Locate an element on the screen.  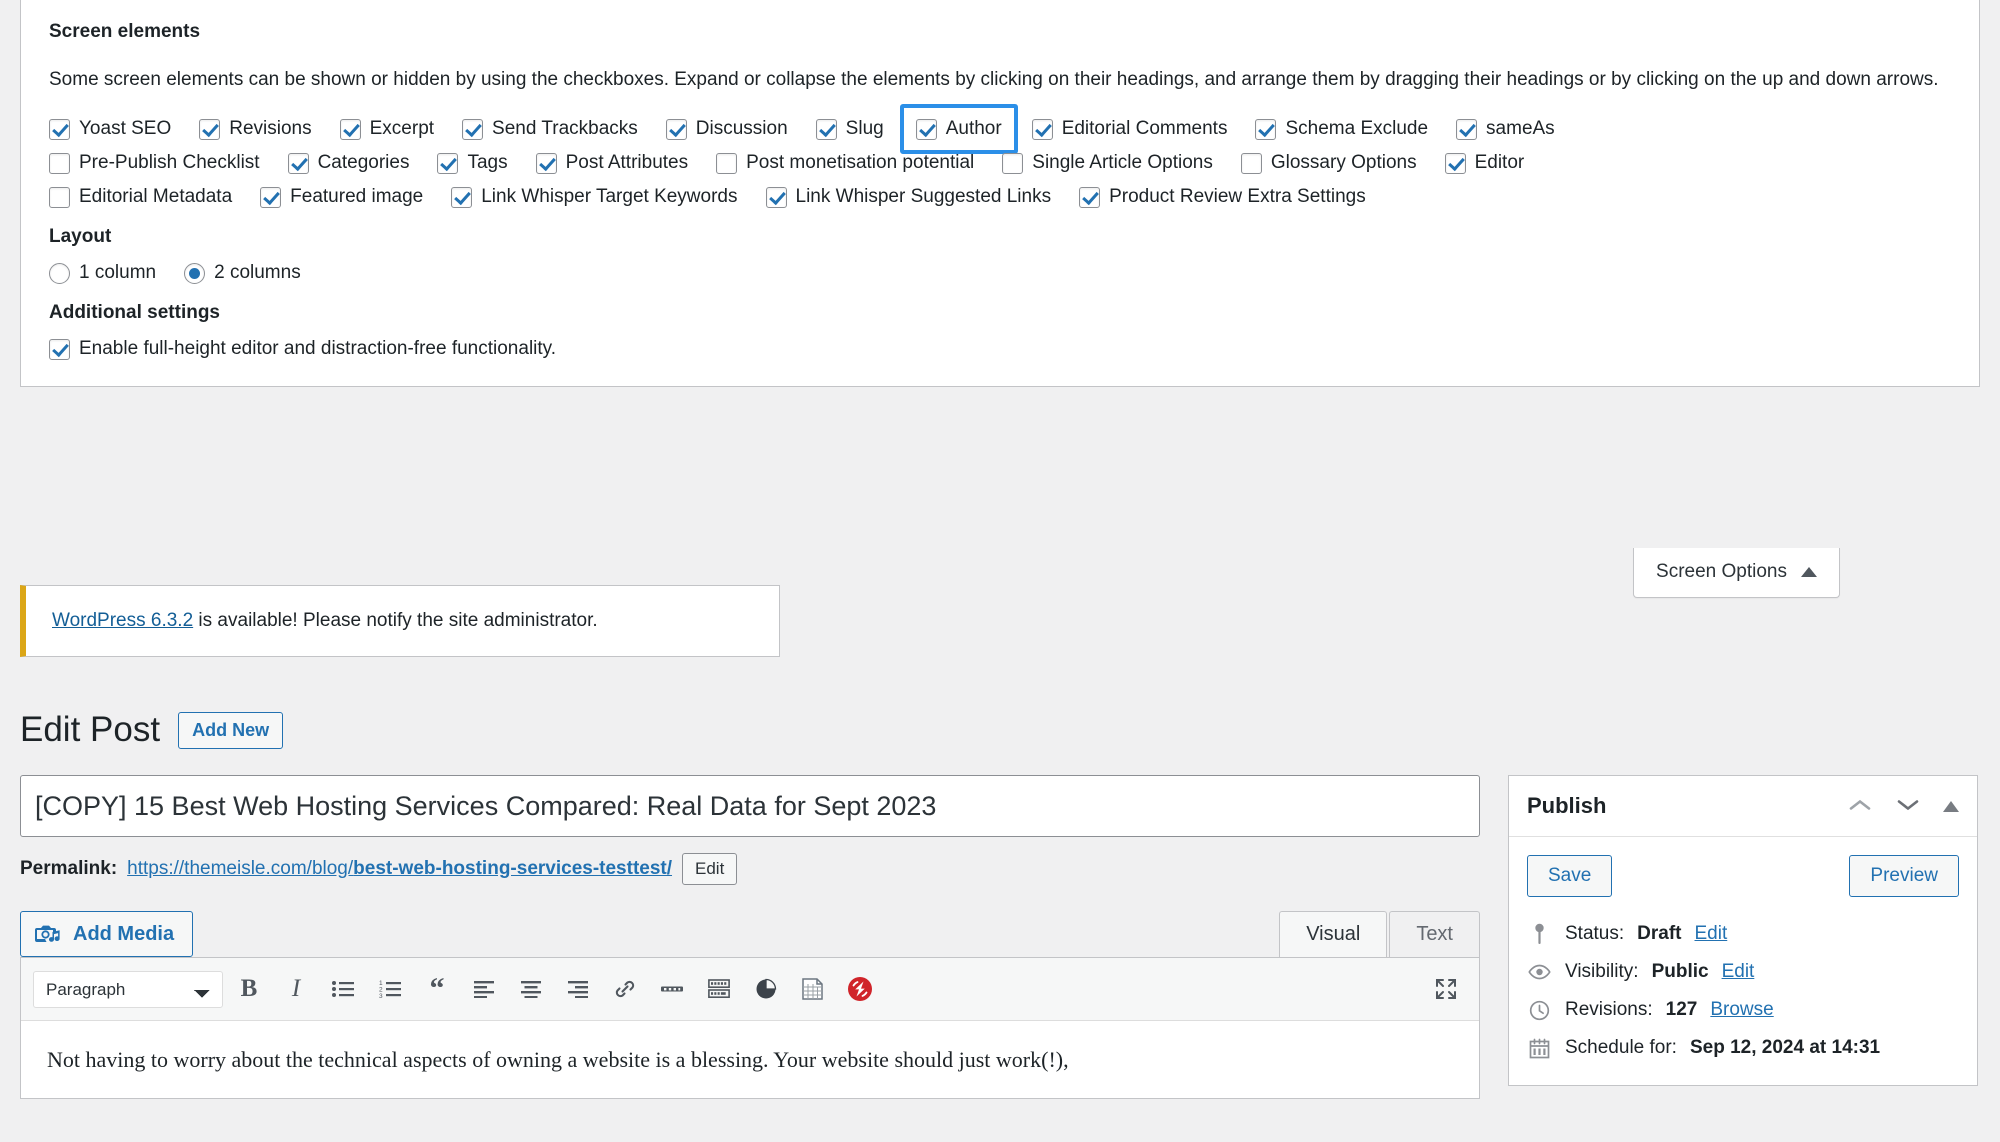
screen-element-option-post-attributes: Post Attributes is located at coordinates (611, 163).